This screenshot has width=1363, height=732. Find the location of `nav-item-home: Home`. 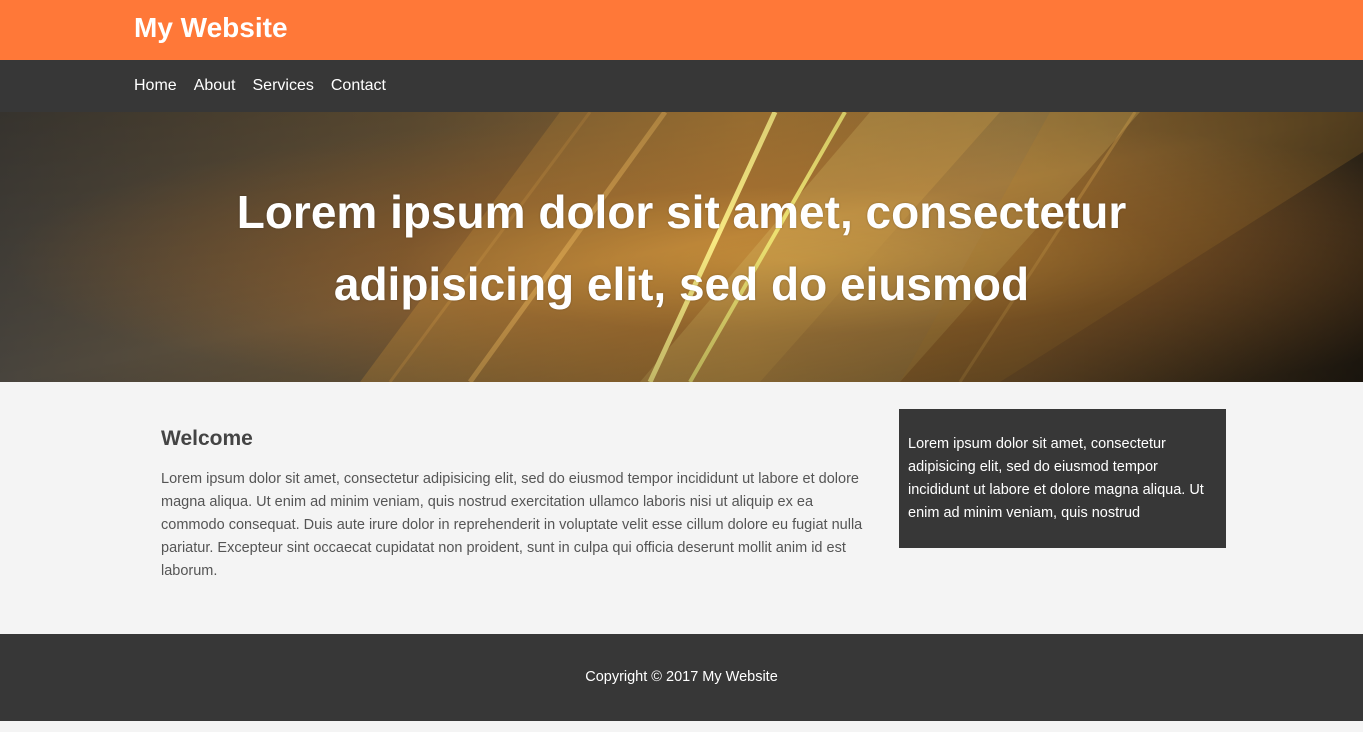

nav-item-home: Home is located at coordinates (155, 86).